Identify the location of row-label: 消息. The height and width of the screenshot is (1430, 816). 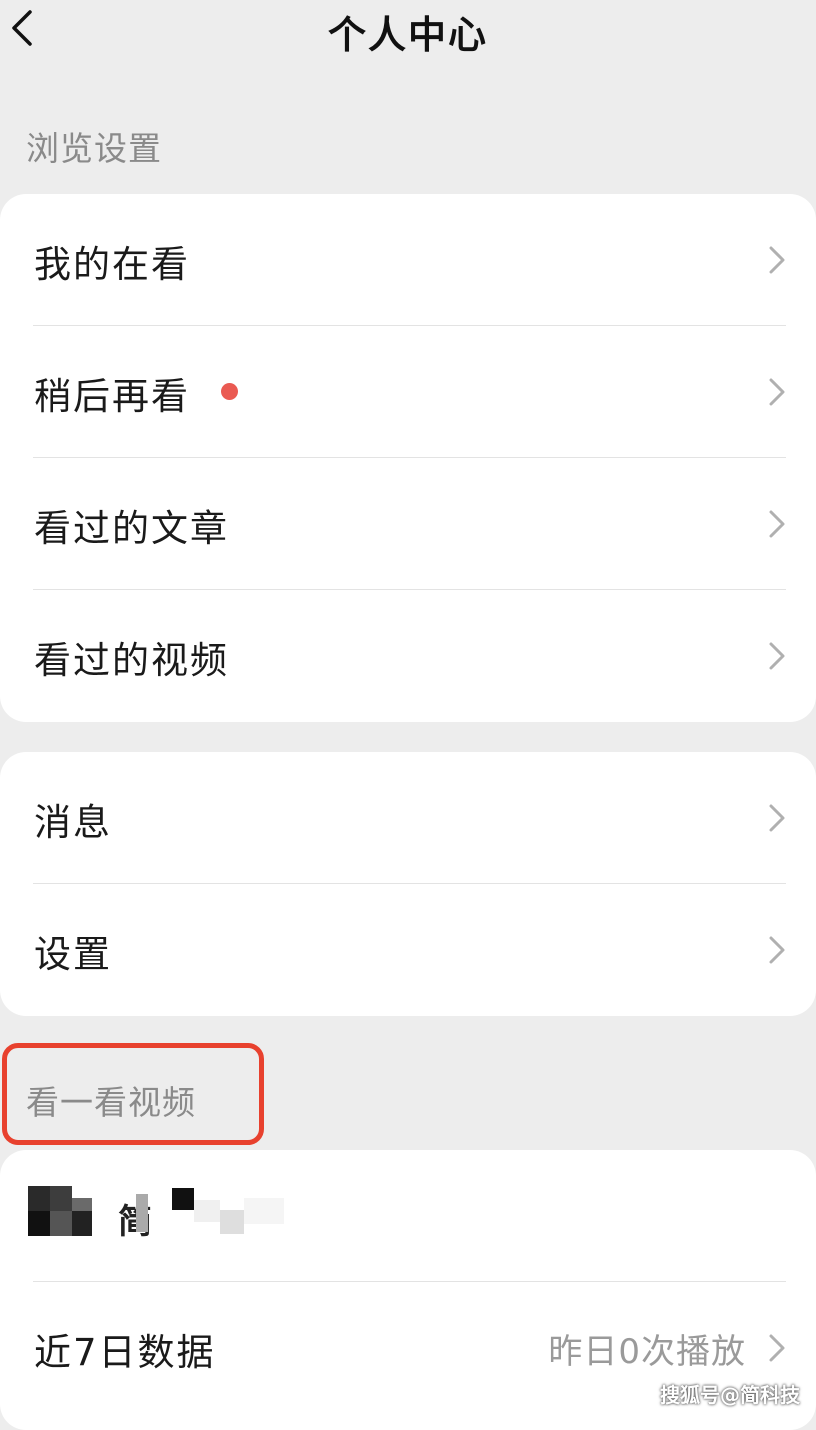
(73, 822).